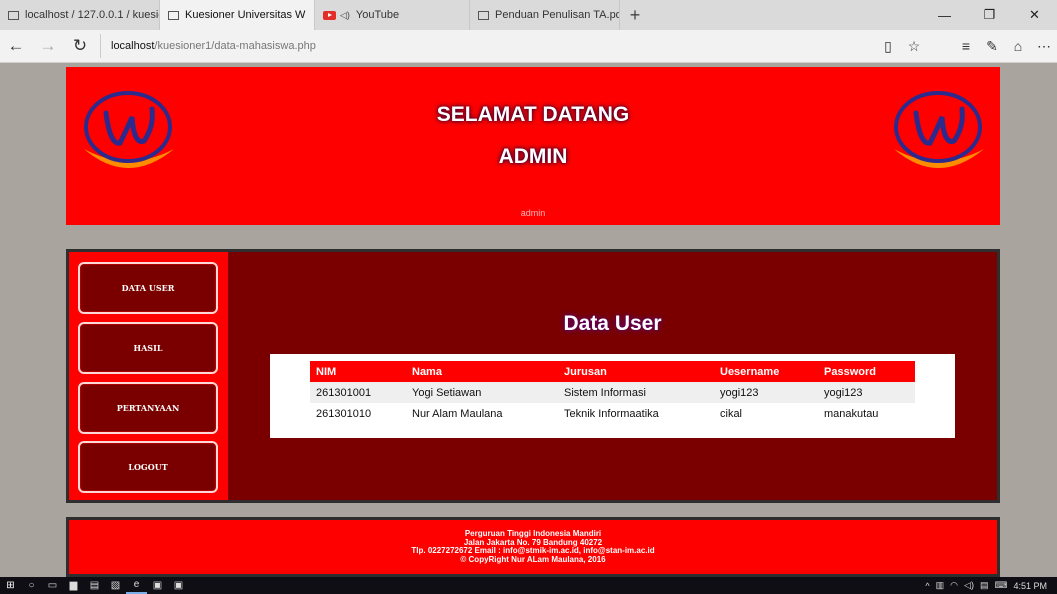  Describe the element at coordinates (482, 392) in the screenshot. I see `table-cell: Yogi Setiawan` at that location.